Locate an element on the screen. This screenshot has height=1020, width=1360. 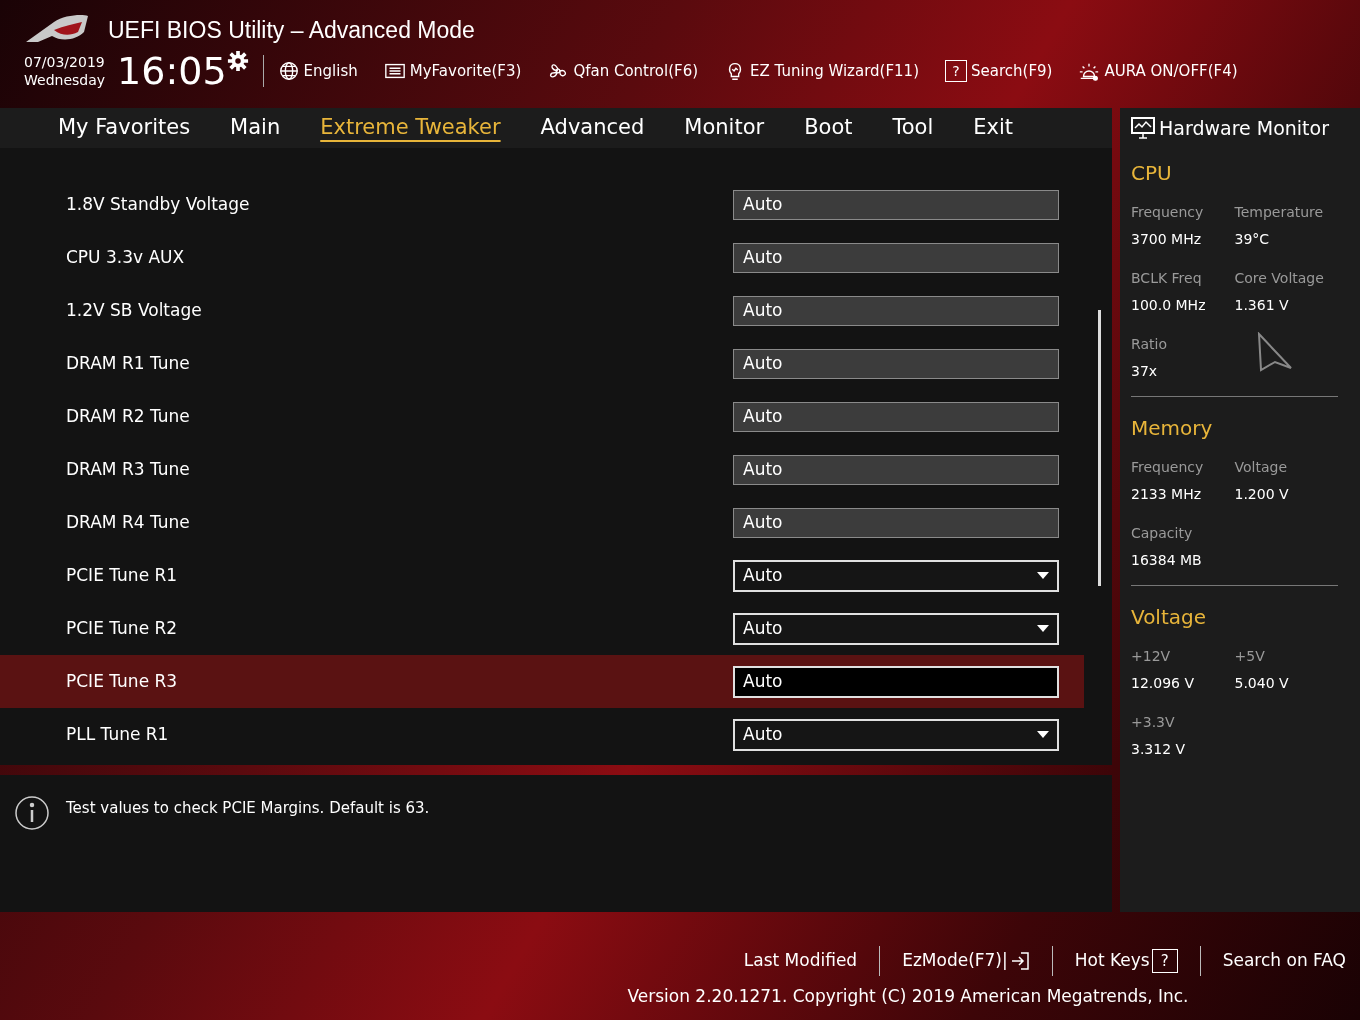
menu-tab: Boot is located at coordinates (828, 128).